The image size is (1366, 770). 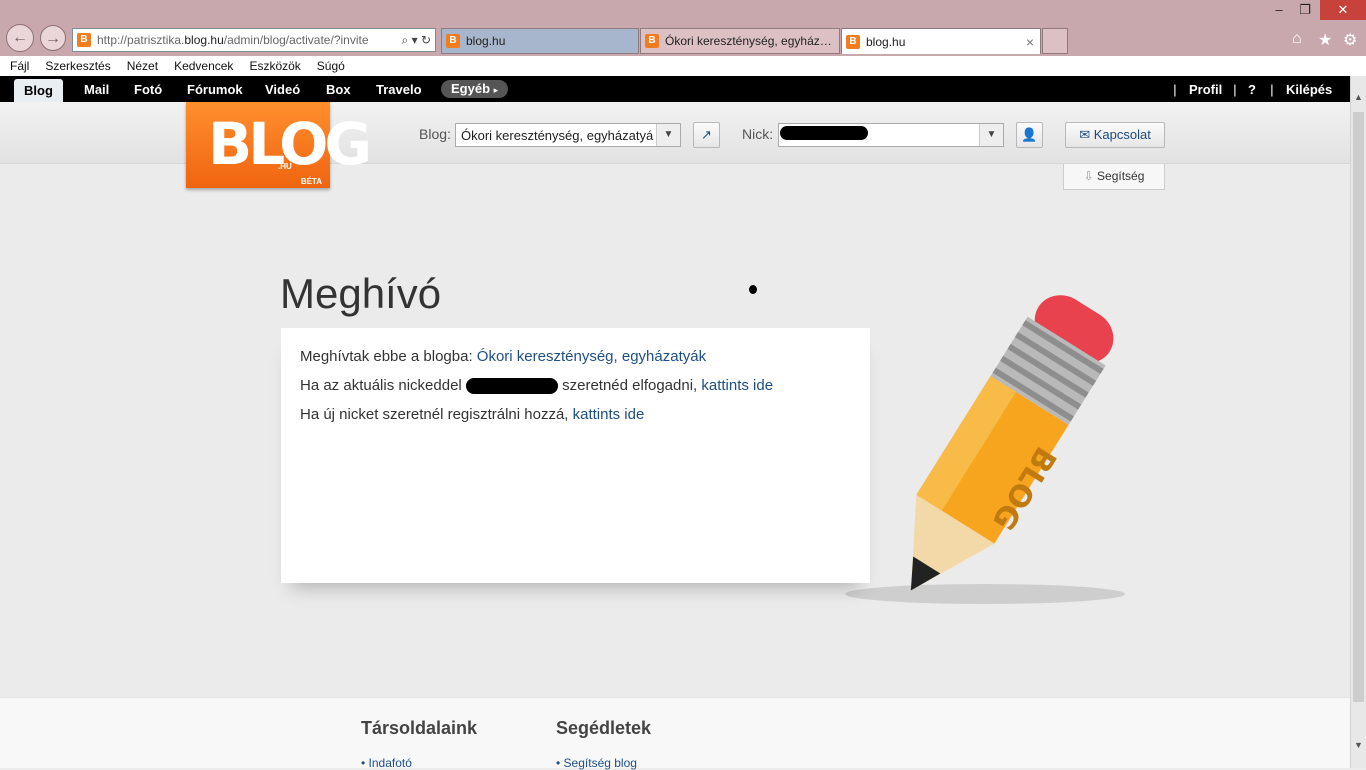 I want to click on nav-travelo: Travelo, so click(x=399, y=89).